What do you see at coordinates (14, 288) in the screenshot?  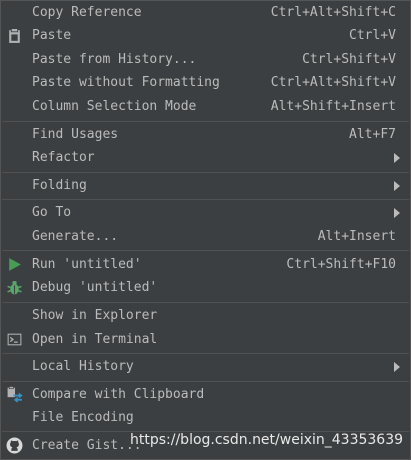 I see `debug-bug-icon` at bounding box center [14, 288].